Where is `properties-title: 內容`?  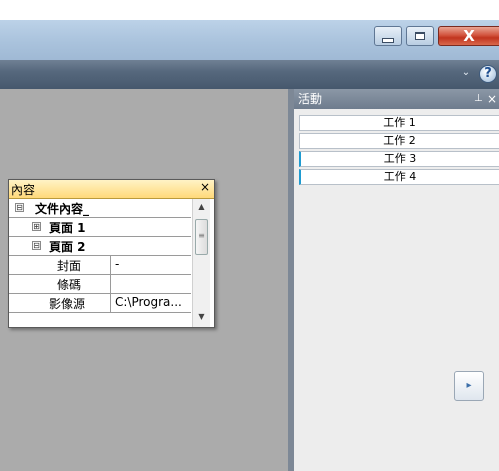 properties-title: 內容 is located at coordinates (23, 190).